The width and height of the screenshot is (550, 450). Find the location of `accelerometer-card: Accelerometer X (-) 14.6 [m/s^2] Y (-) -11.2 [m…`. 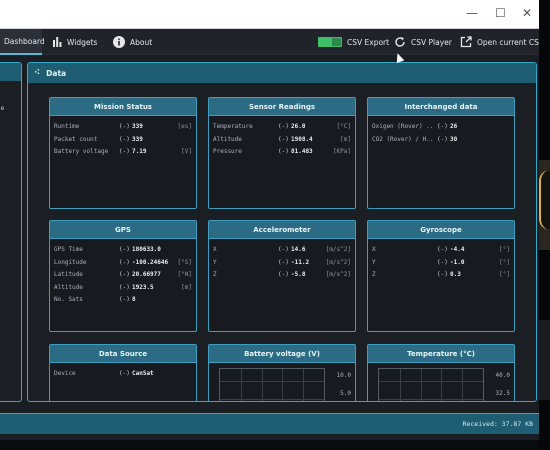

accelerometer-card: Accelerometer X (-) 14.6 [m/s^2] Y (-) -11.2 [m… is located at coordinates (282, 276).